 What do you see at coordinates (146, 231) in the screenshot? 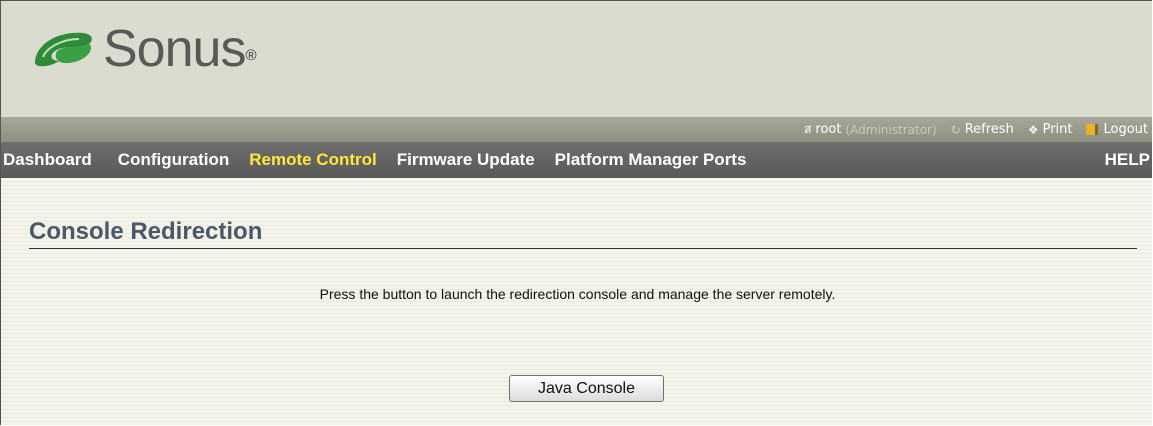
I see `page-title: Console Redirection` at bounding box center [146, 231].